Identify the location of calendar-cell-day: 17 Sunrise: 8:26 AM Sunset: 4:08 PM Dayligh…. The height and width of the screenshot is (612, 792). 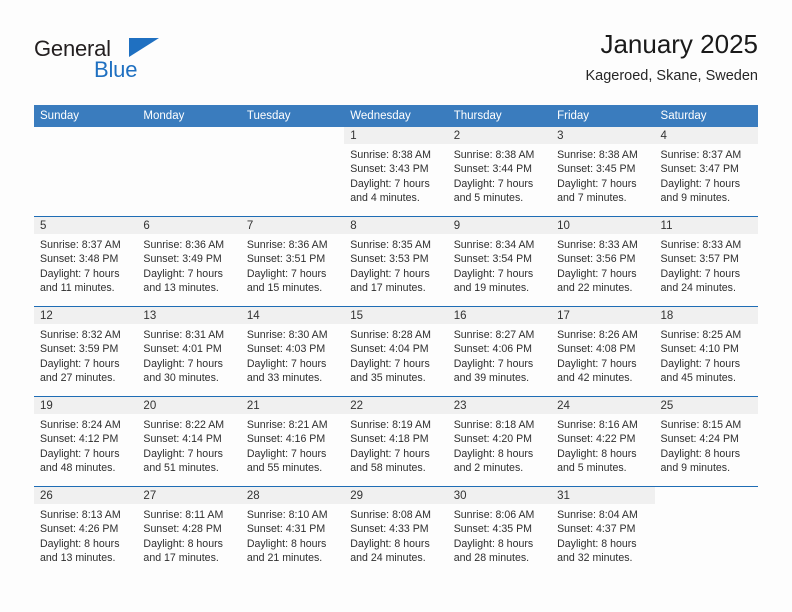
(603, 351).